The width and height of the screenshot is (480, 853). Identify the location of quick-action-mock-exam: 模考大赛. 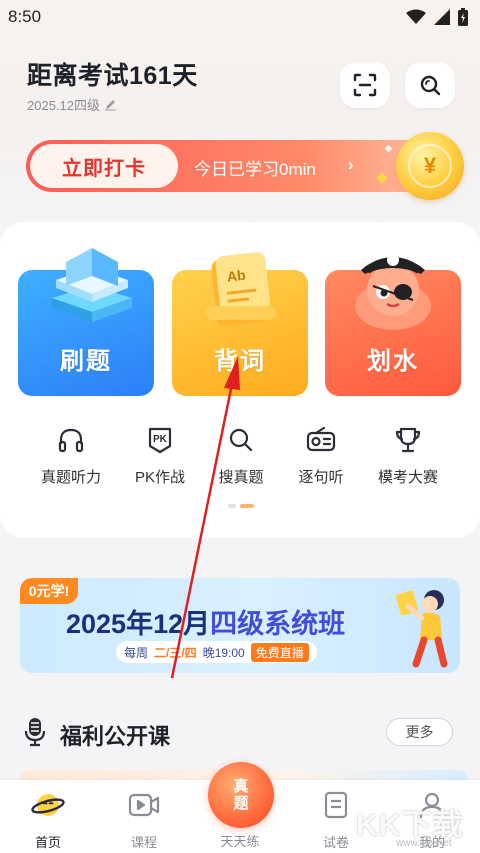
(408, 455).